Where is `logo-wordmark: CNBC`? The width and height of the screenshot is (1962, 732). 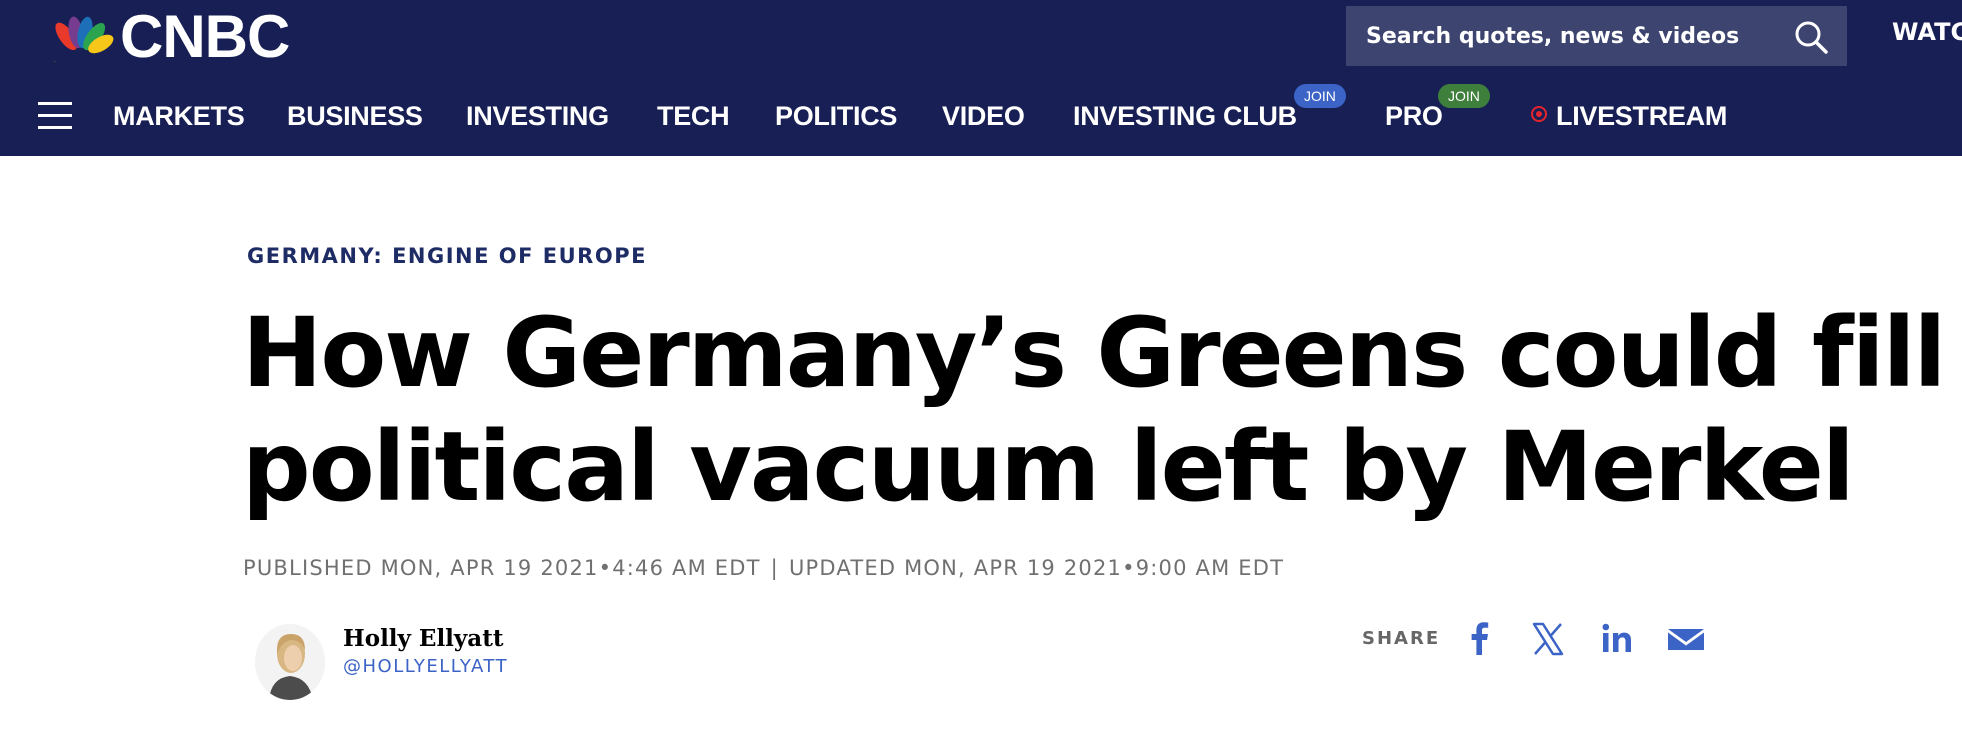
logo-wordmark: CNBC is located at coordinates (205, 36).